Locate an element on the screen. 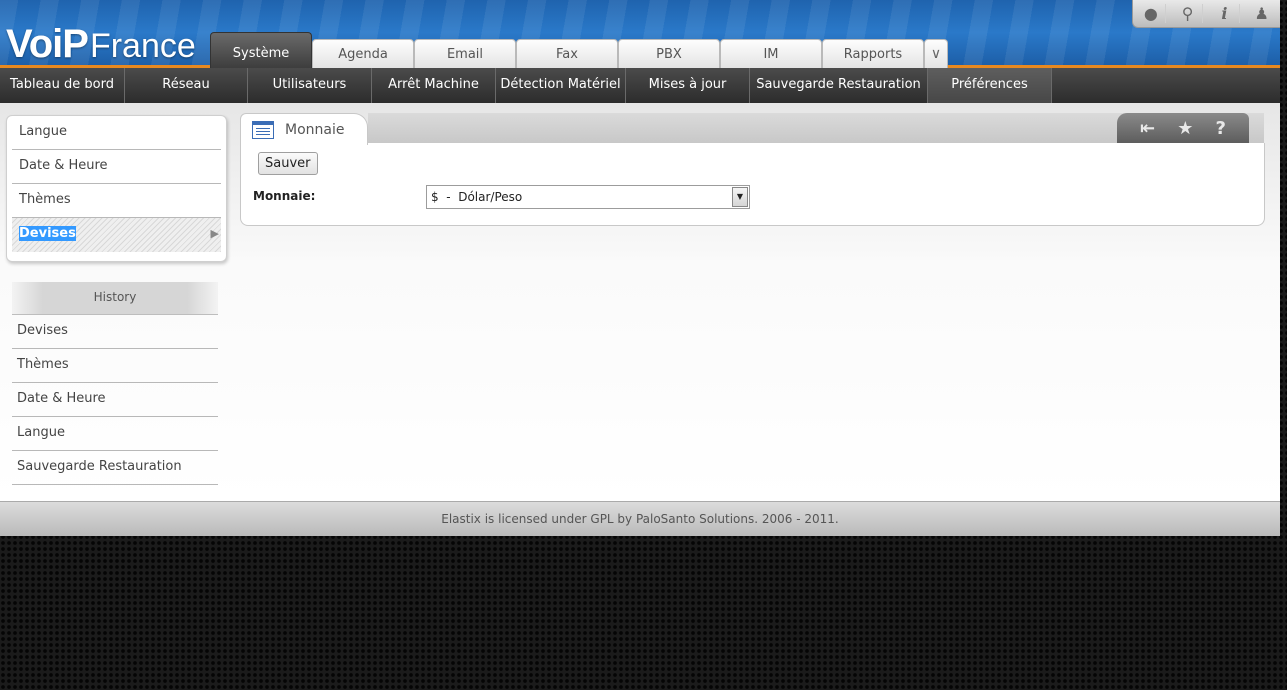 Image resolution: width=1287 pixels, height=690 pixels. panel-tab: Monnaie is located at coordinates (304, 129).